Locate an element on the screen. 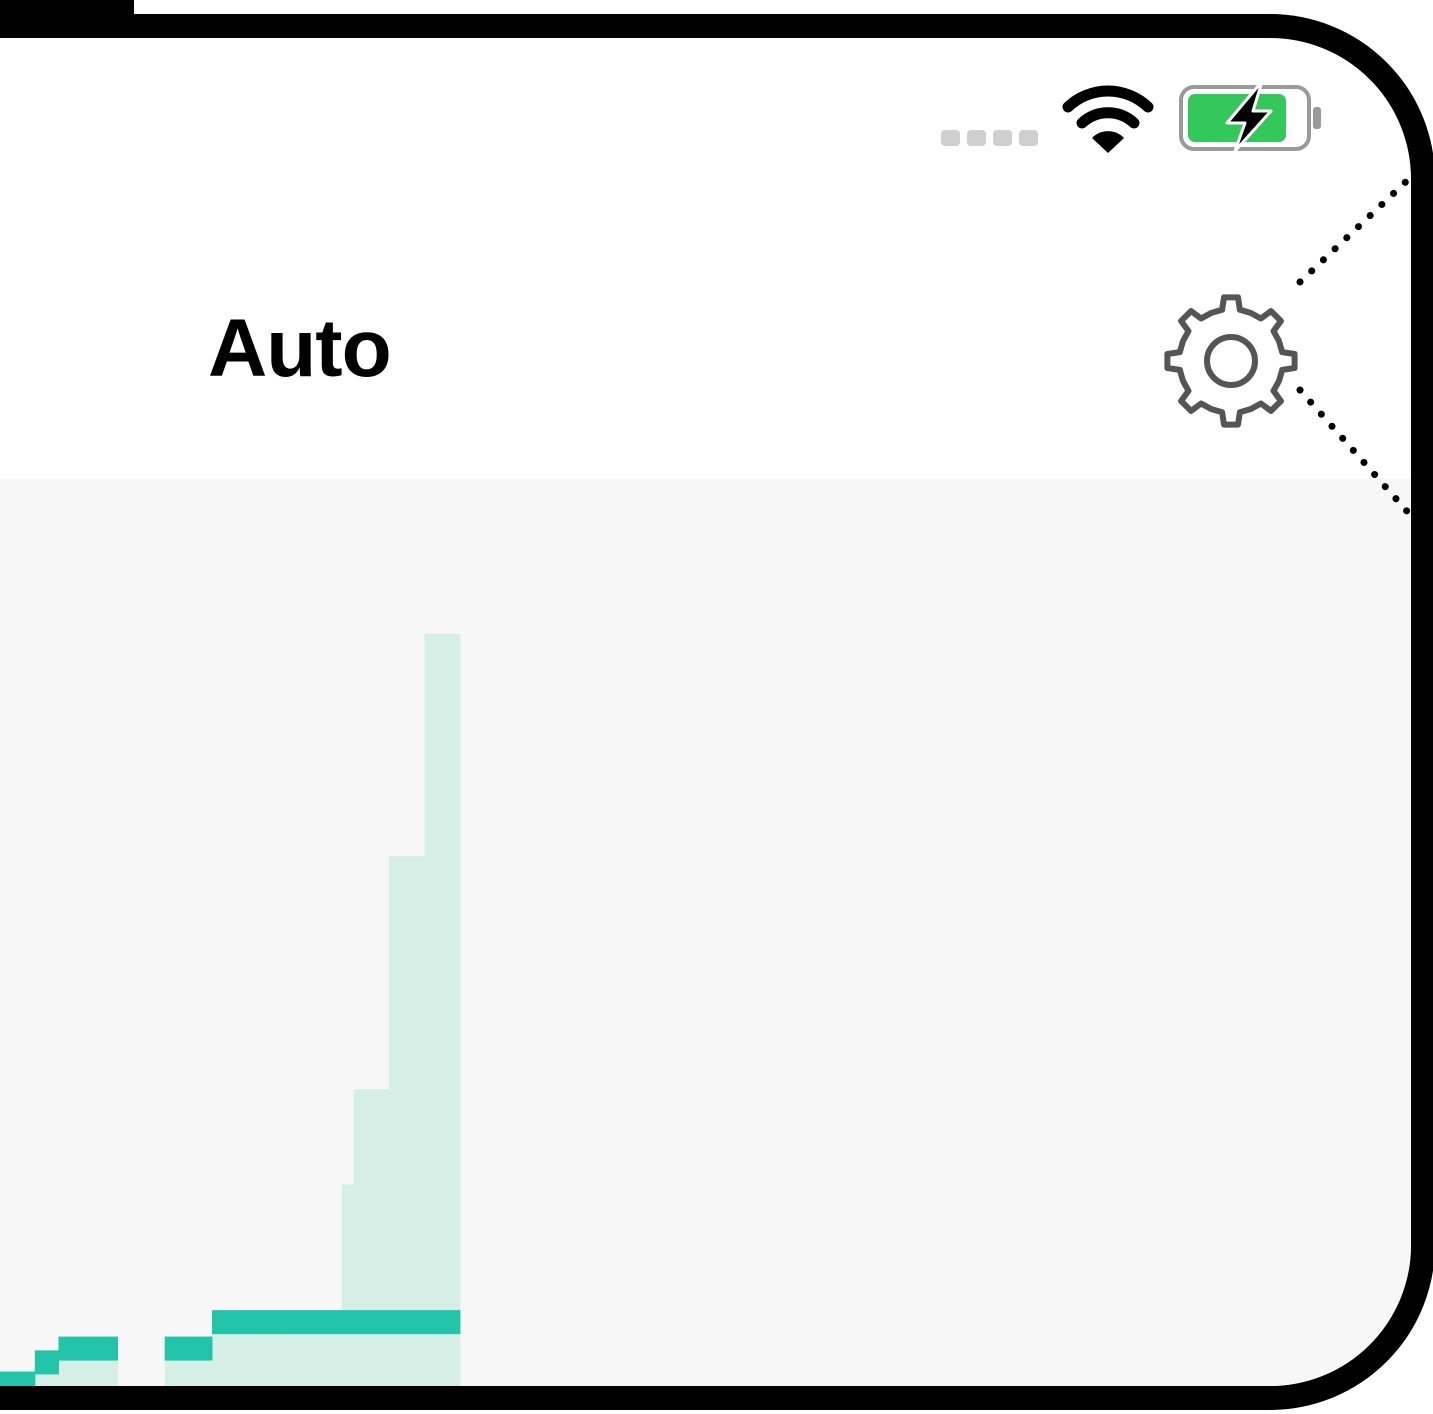 Image resolution: width=1433 pixels, height=1414 pixels. gear-icon is located at coordinates (1231, 361).